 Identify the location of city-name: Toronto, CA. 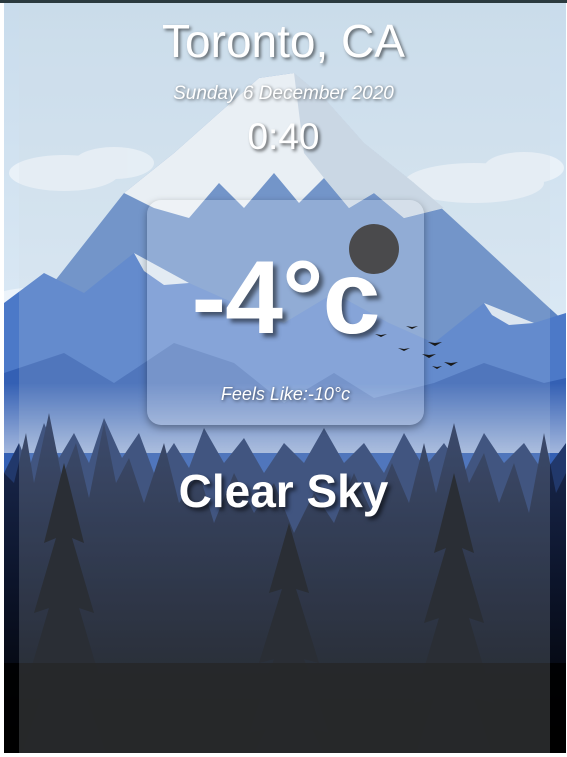
(283, 41).